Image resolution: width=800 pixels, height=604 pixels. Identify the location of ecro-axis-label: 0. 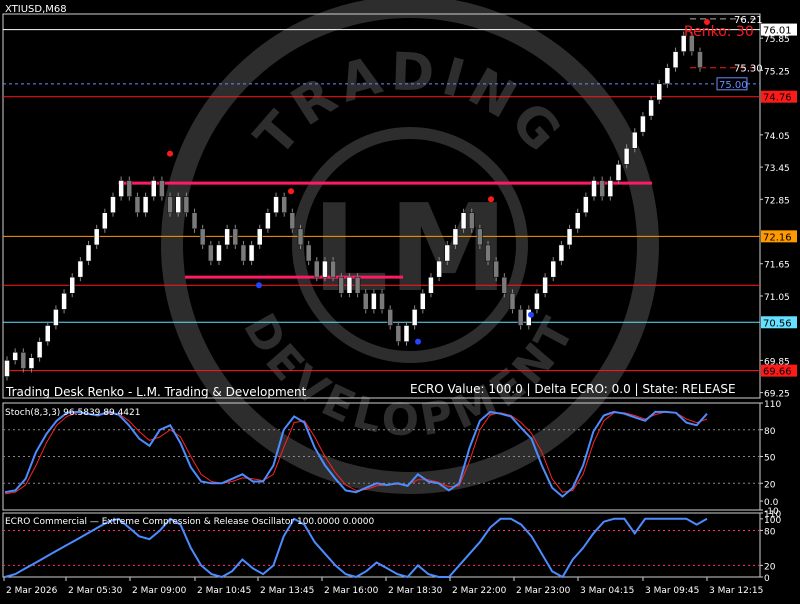
(767, 579).